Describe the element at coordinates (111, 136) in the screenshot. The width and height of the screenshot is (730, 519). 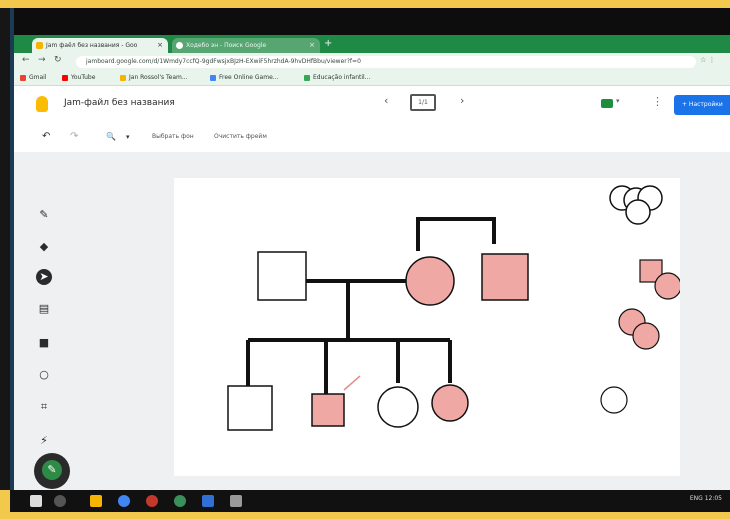
I see `zoom-icon: 🔍` at that location.